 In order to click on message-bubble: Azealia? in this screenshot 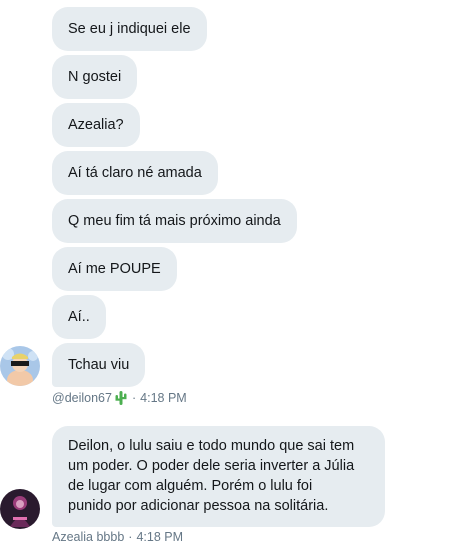, I will do `click(96, 125)`.